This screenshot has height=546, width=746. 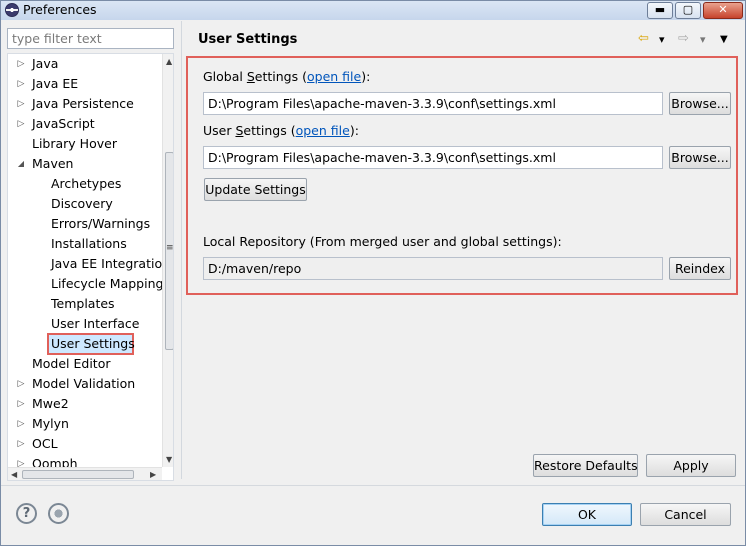 I want to click on apply-button: Apply, so click(x=691, y=465).